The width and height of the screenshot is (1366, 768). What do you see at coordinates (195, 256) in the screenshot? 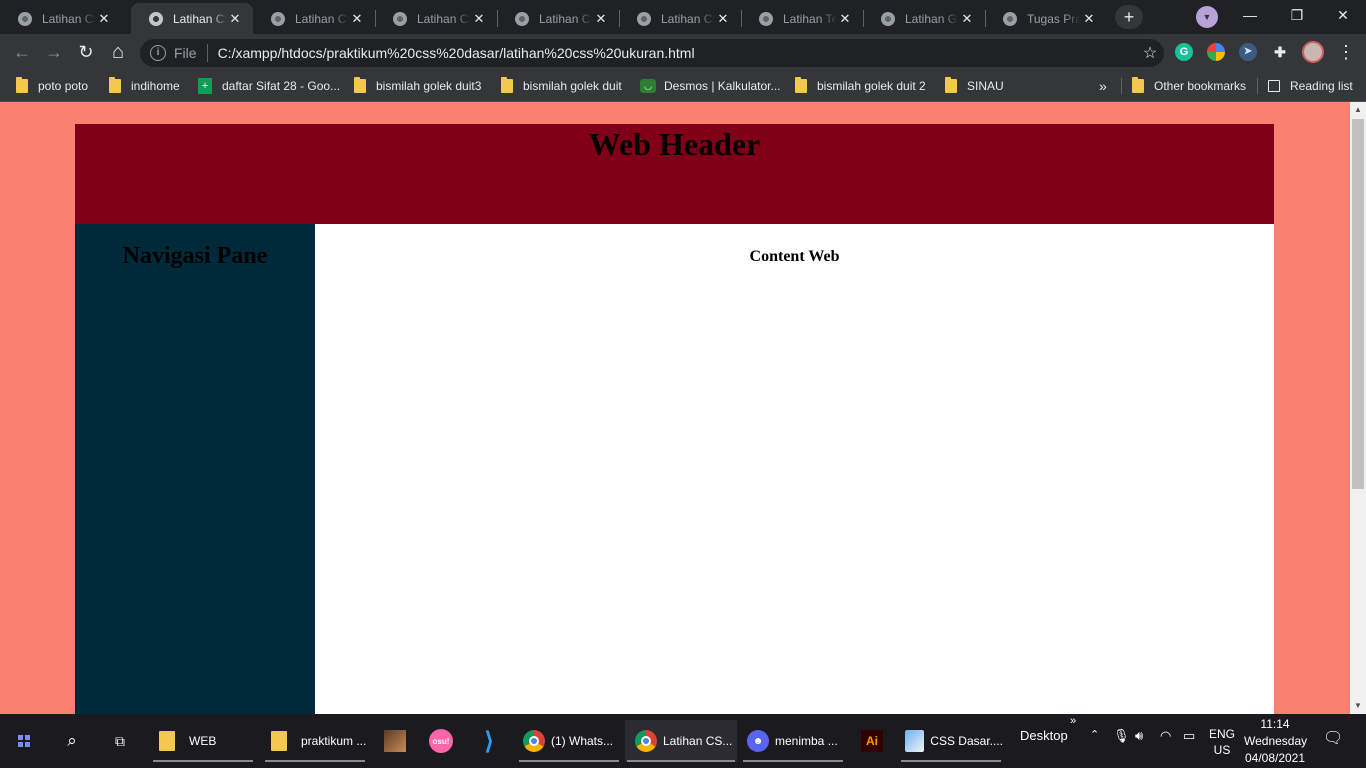
I see `navigation-pane-title: Navigasi Pane` at bounding box center [195, 256].